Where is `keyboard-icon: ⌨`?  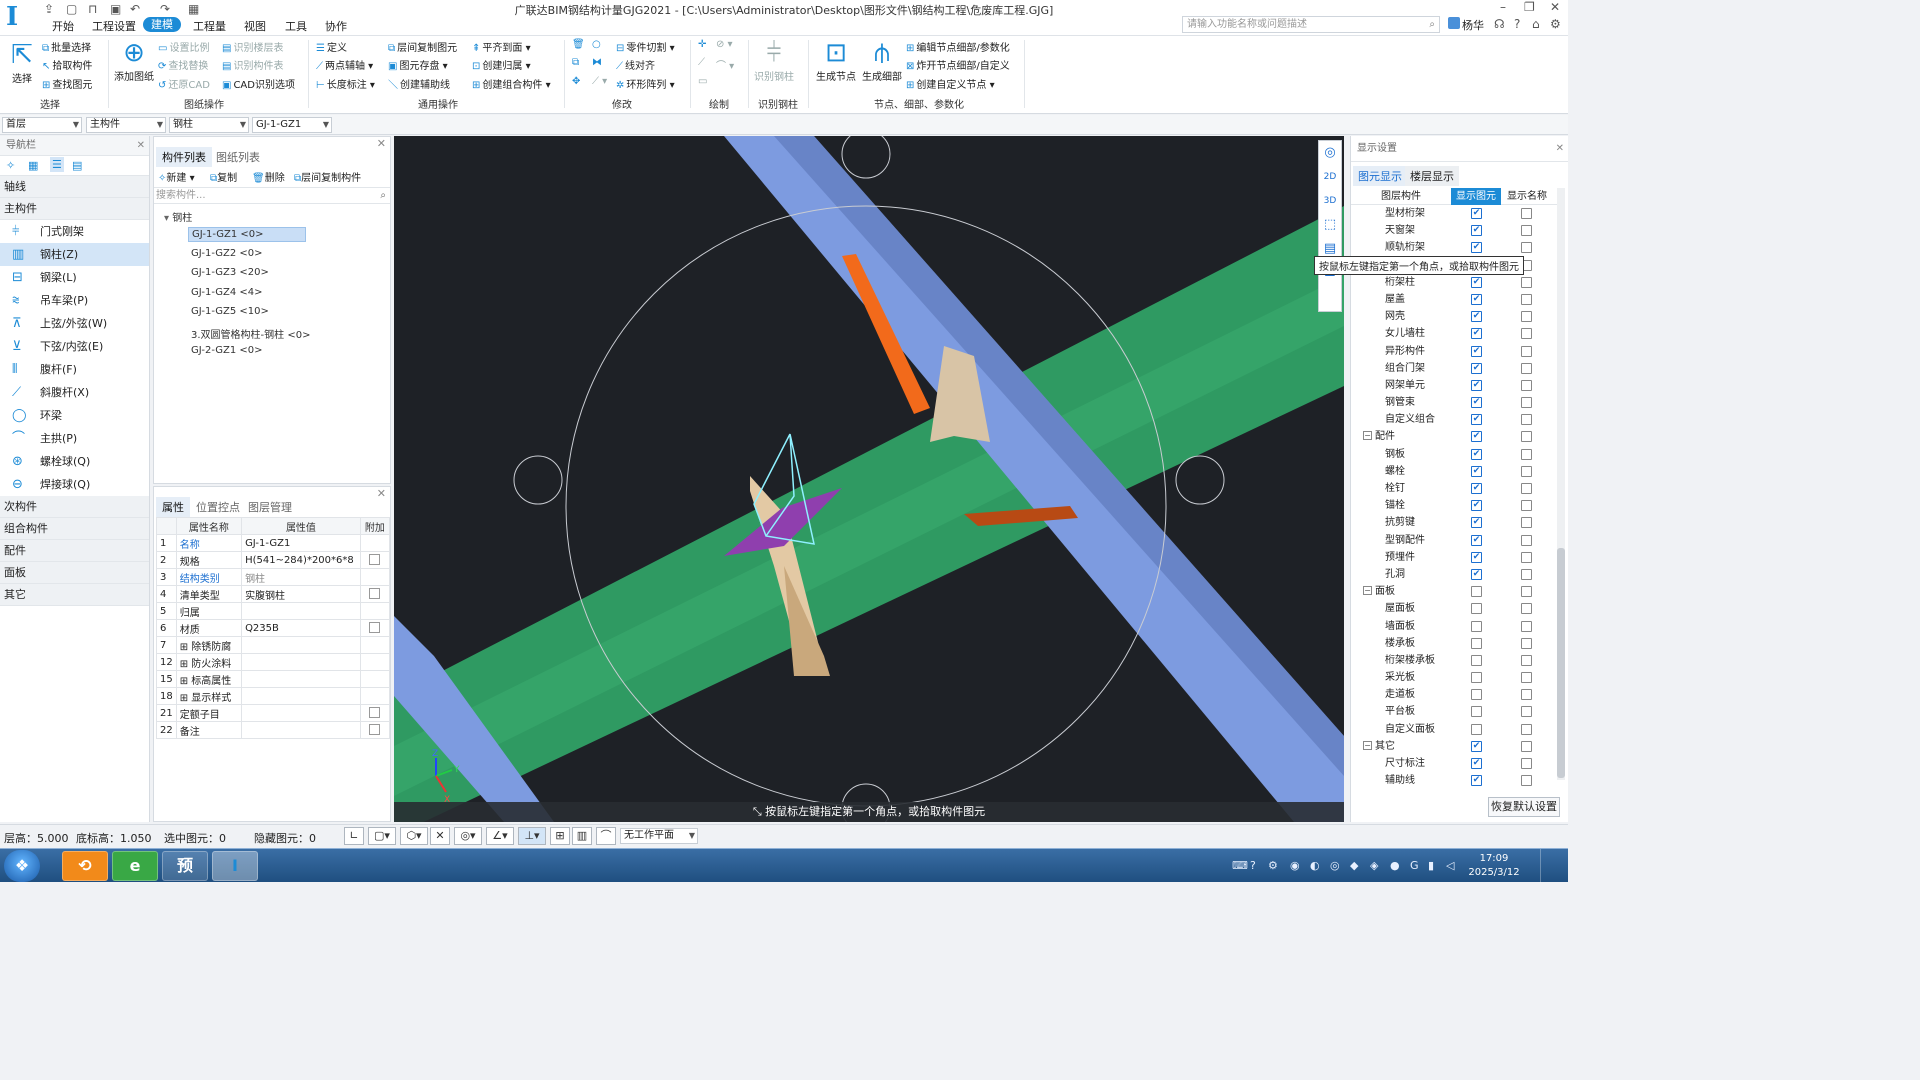
keyboard-icon: ⌨ is located at coordinates (1240, 865).